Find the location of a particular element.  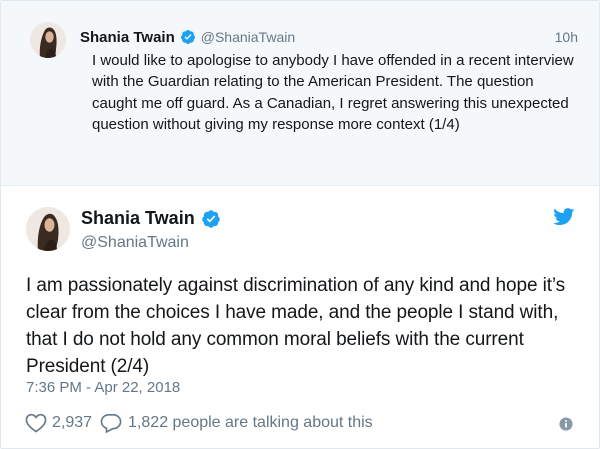

parent-avatar is located at coordinates (48, 40).